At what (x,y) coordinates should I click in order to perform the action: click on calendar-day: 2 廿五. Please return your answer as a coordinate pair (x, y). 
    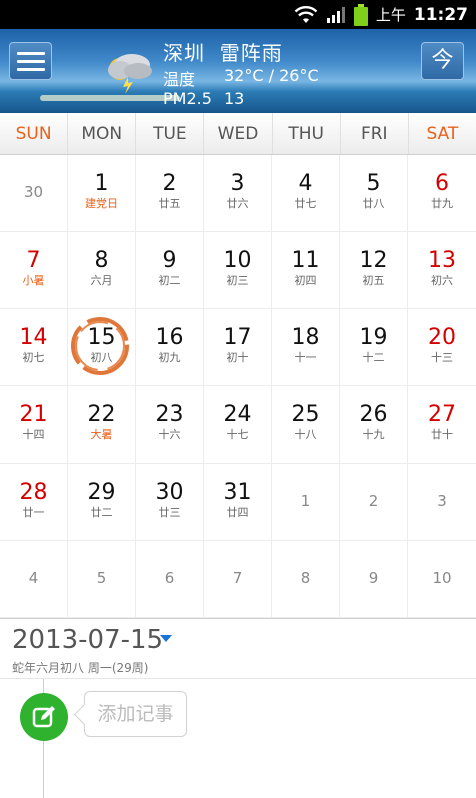
    Looking at the image, I should click on (170, 194).